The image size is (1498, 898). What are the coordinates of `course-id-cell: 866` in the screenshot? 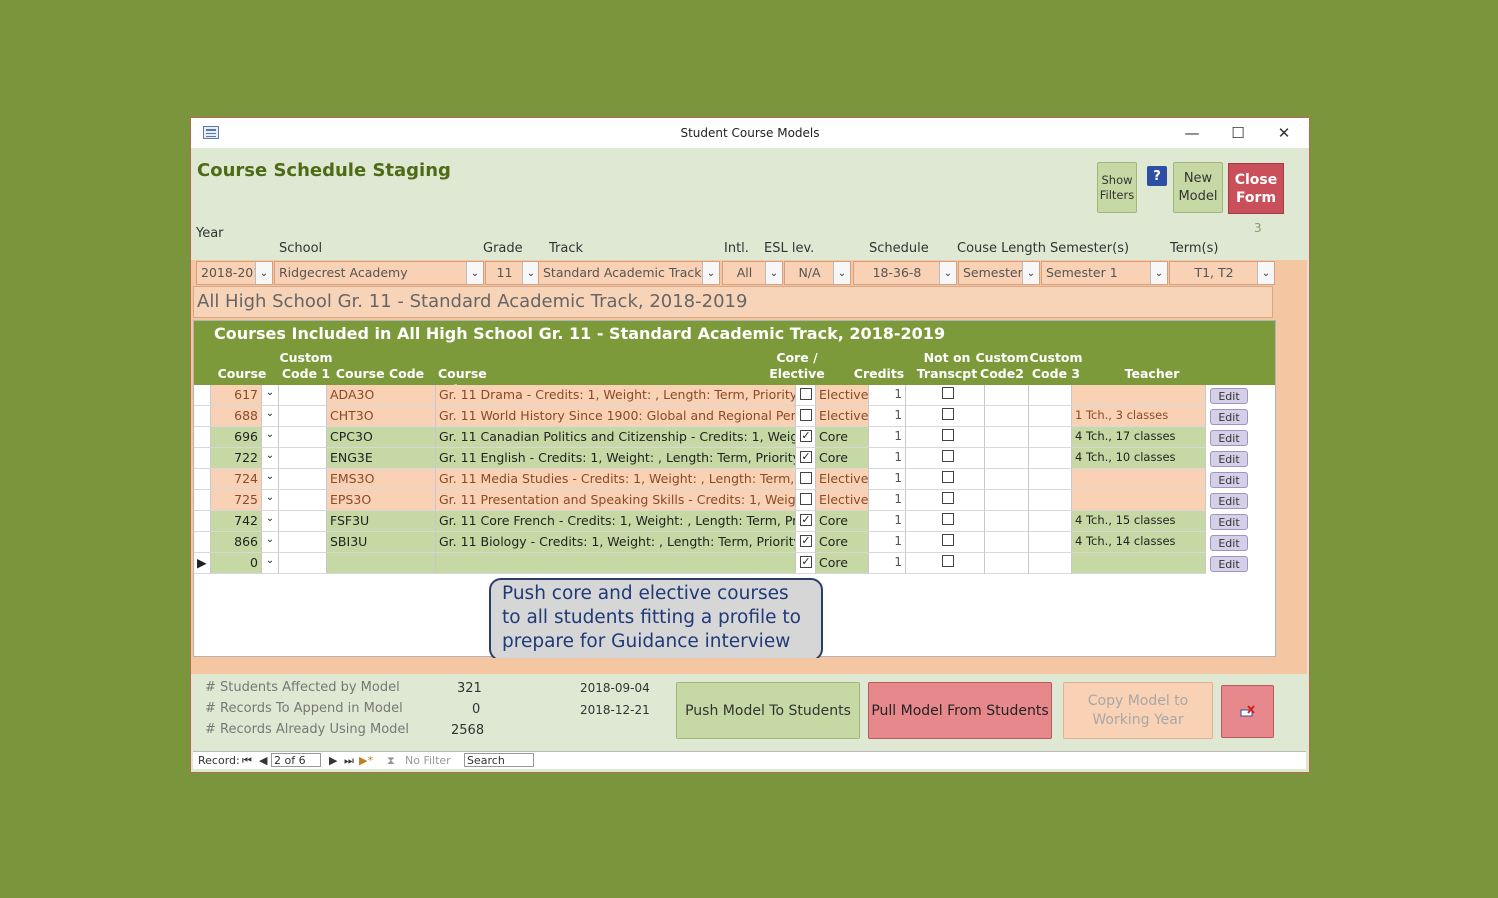 It's located at (236, 542).